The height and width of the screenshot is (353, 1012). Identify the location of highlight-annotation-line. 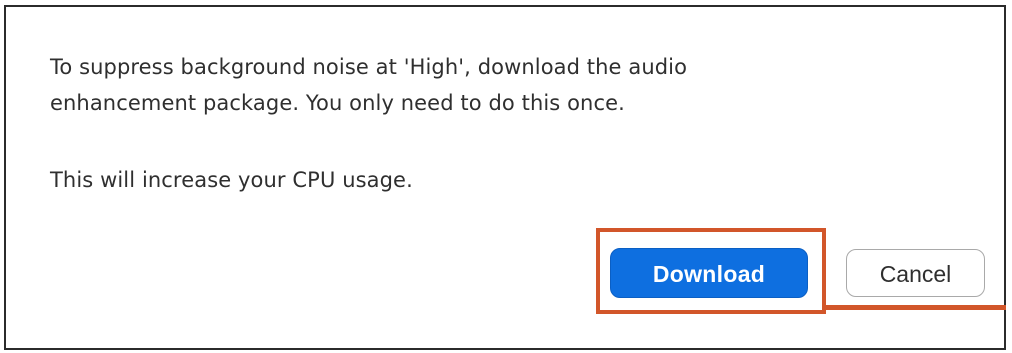
(916, 307).